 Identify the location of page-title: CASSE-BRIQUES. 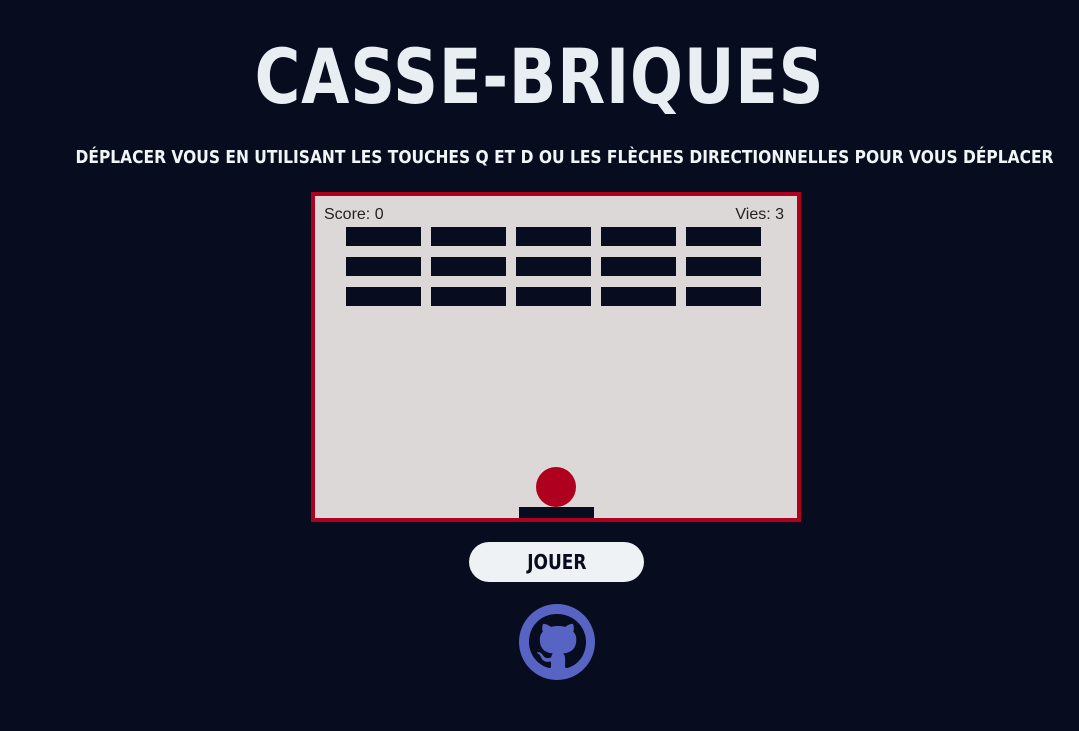
(539, 76).